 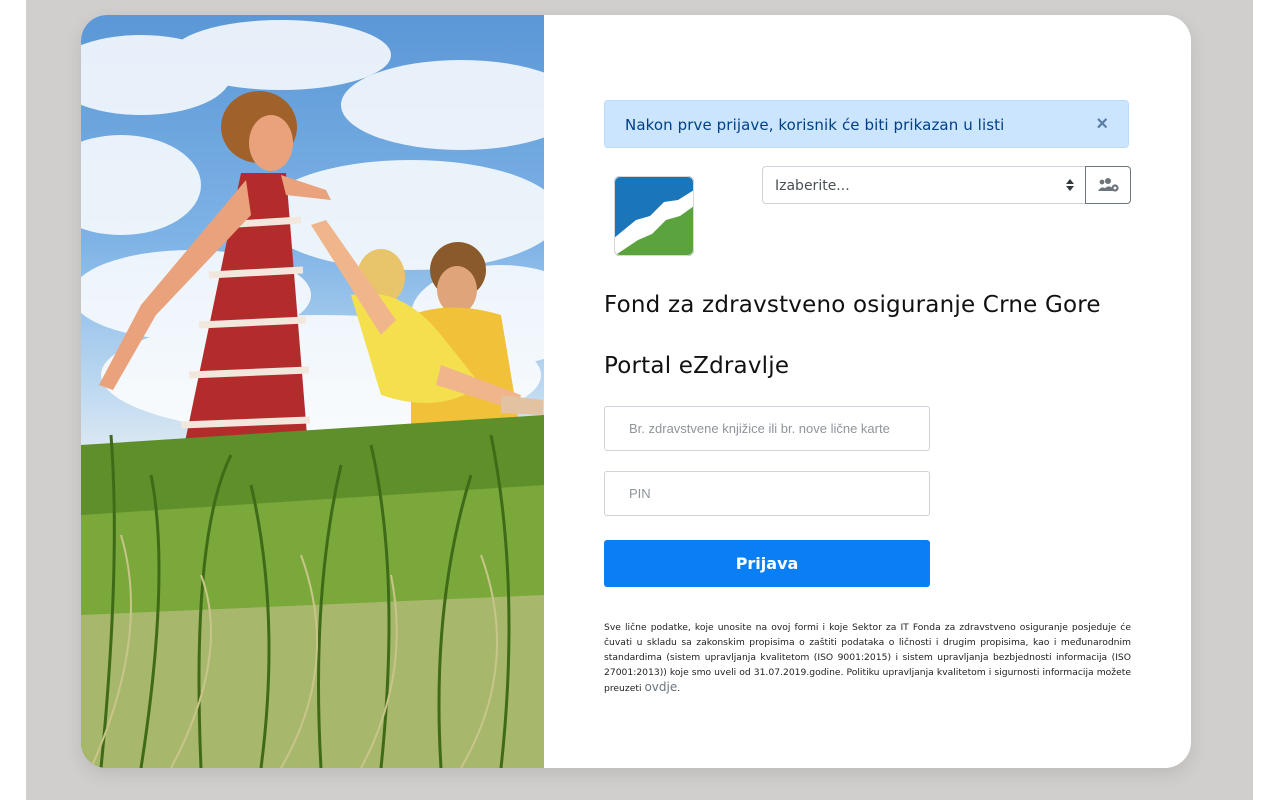 What do you see at coordinates (679, 689) in the screenshot?
I see `disclaimer-end: .` at bounding box center [679, 689].